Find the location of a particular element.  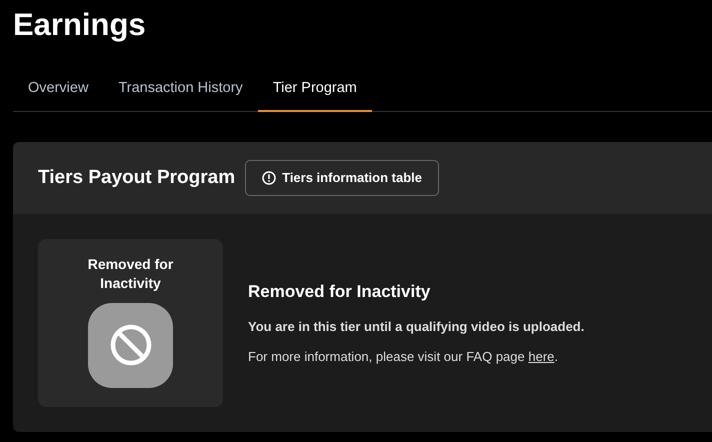

page-title: Earnings is located at coordinates (79, 25).